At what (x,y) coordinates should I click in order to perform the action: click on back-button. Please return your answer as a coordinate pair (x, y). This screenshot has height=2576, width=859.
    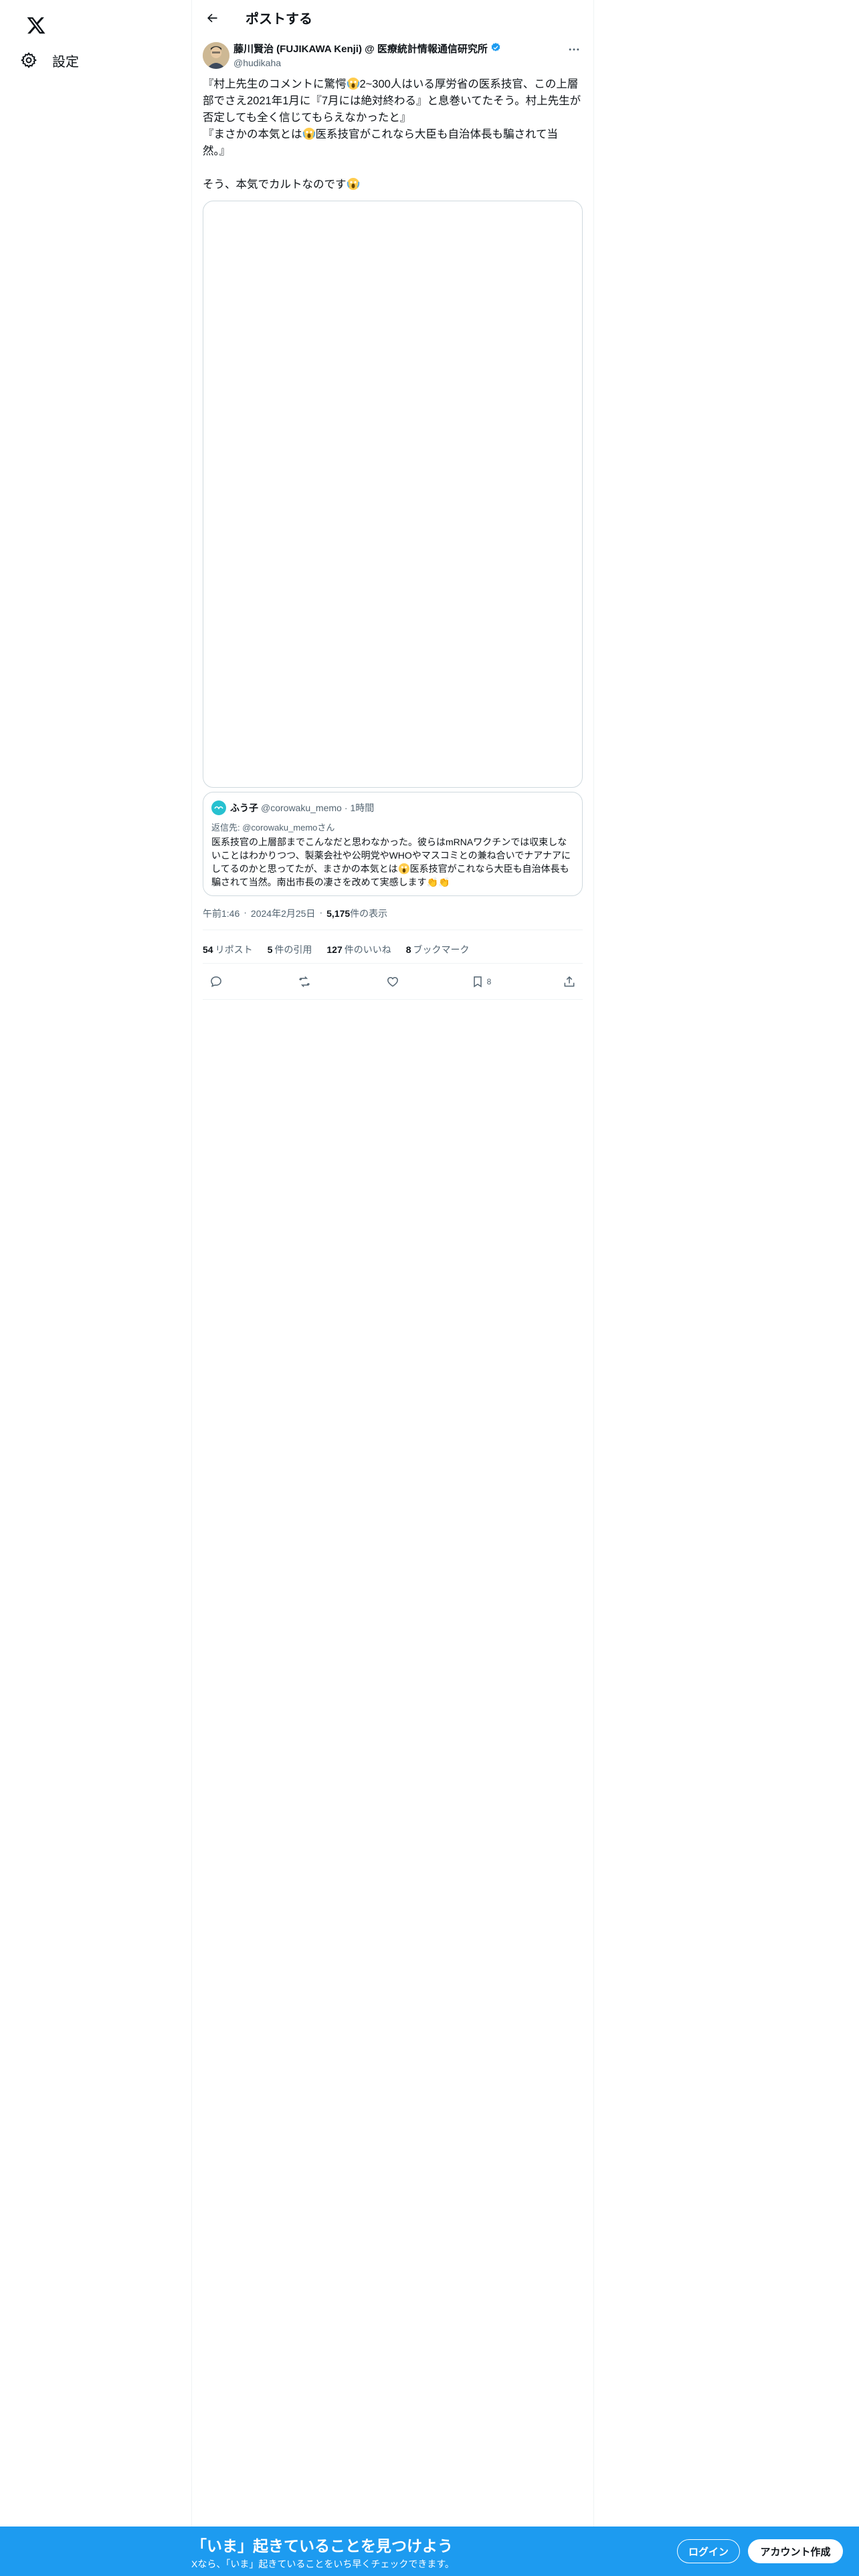
    Looking at the image, I should click on (212, 18).